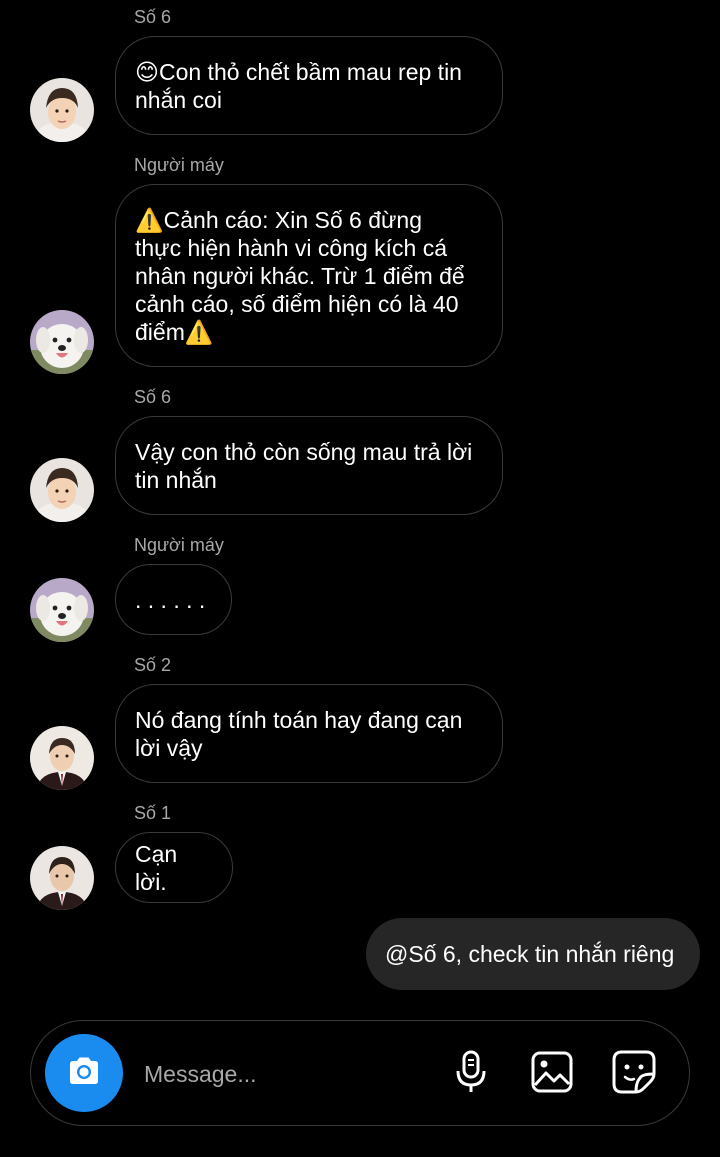 This screenshot has height=1157, width=720. I want to click on message-bubble: 😊Con thỏ chết bầm mau rep tin nhắn coi, so click(309, 85).